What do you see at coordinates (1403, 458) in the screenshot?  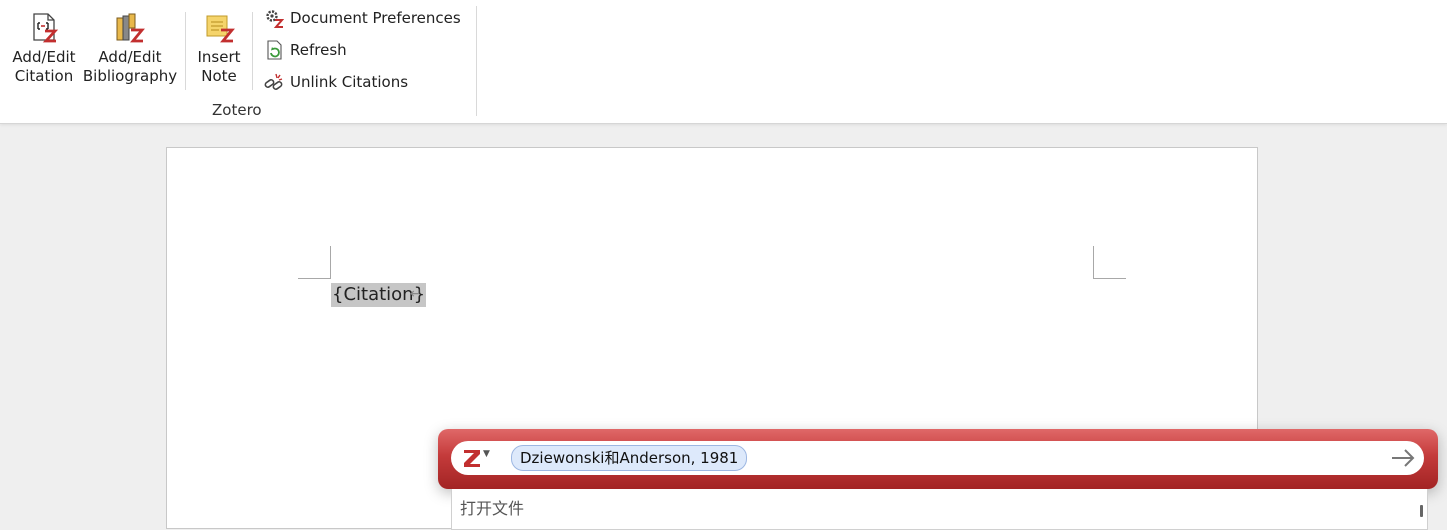 I see `accept-arrow-icon` at bounding box center [1403, 458].